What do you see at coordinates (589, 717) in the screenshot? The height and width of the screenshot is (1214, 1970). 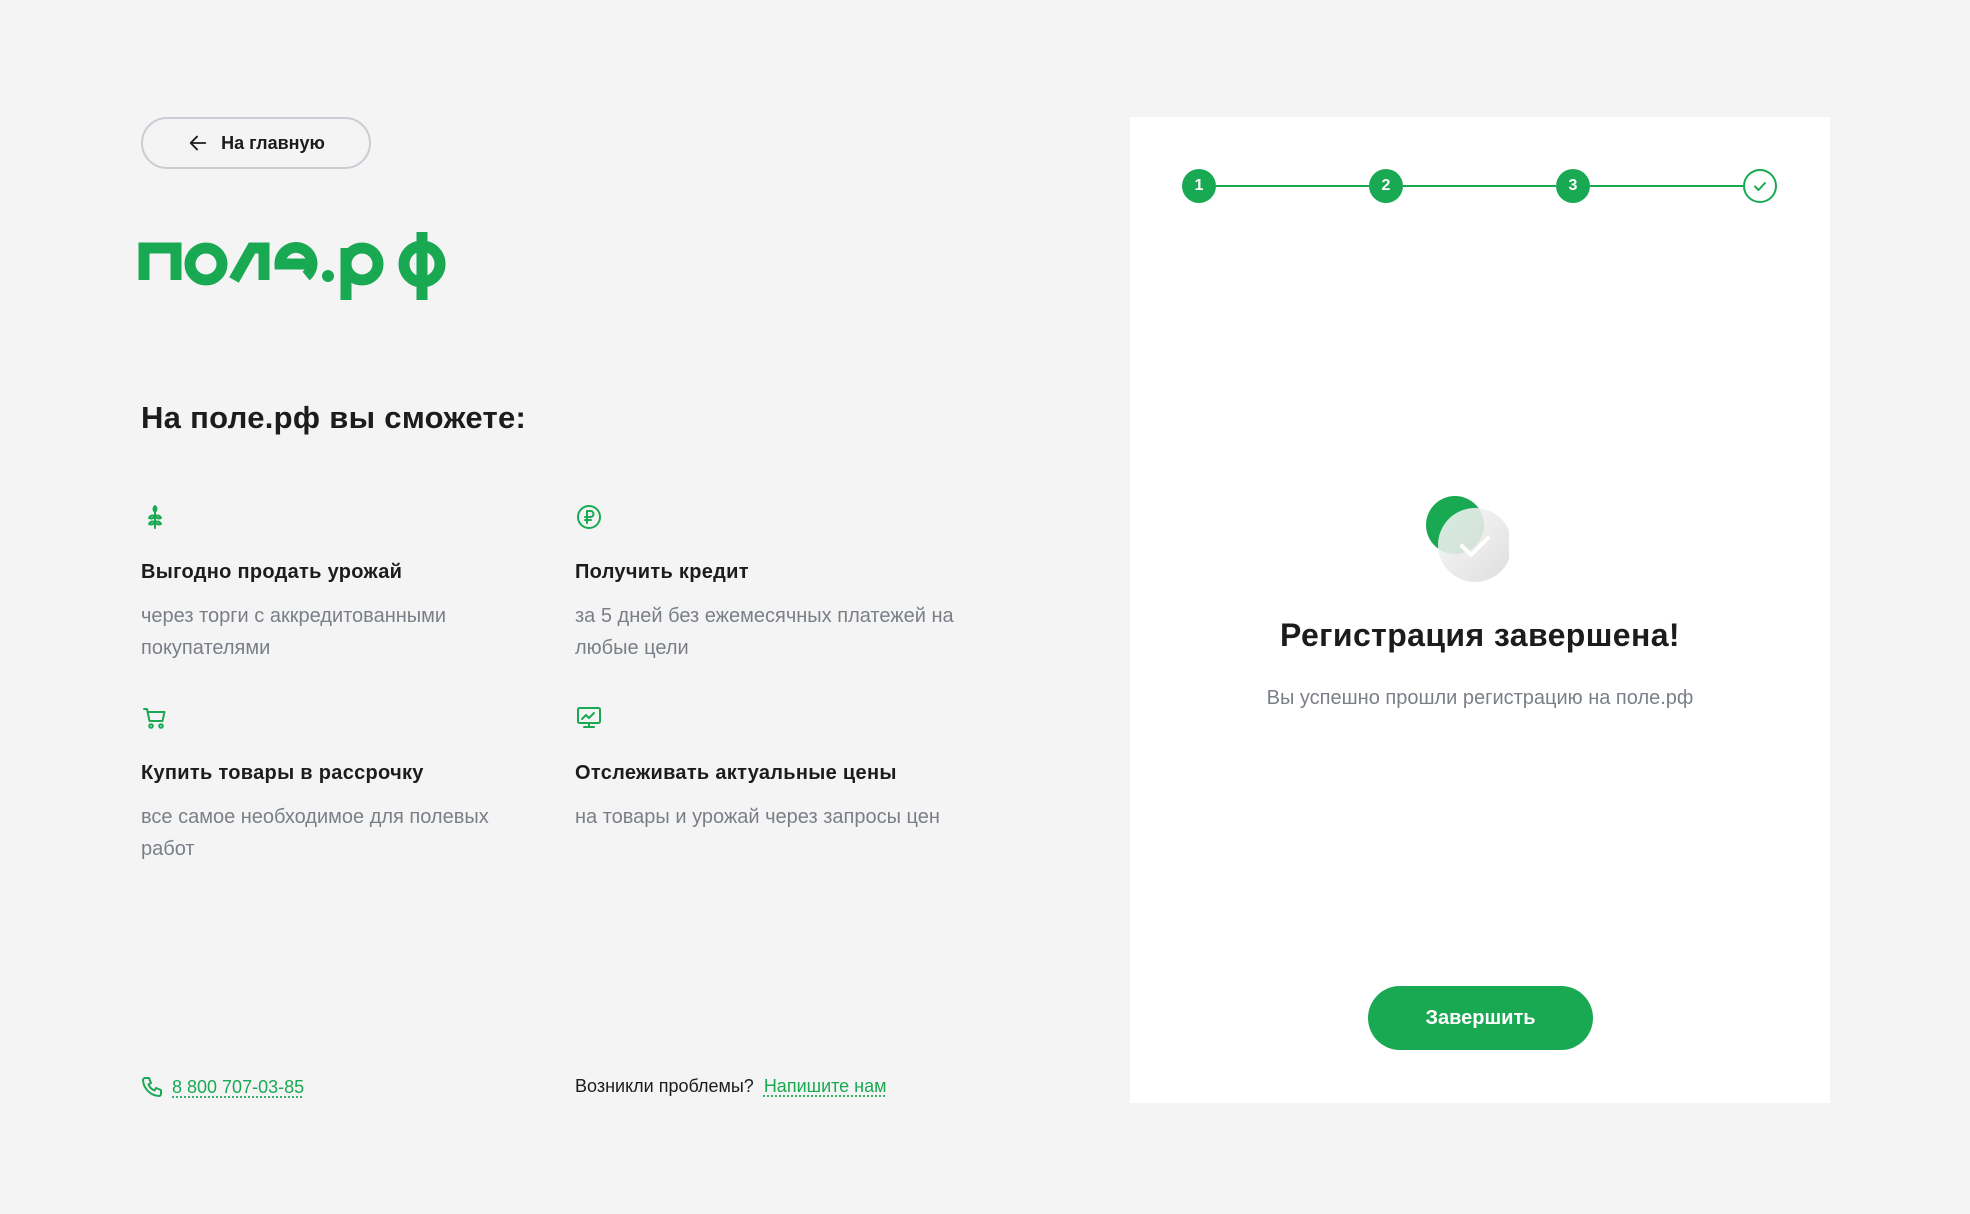 I see `chart-monitor-icon` at bounding box center [589, 717].